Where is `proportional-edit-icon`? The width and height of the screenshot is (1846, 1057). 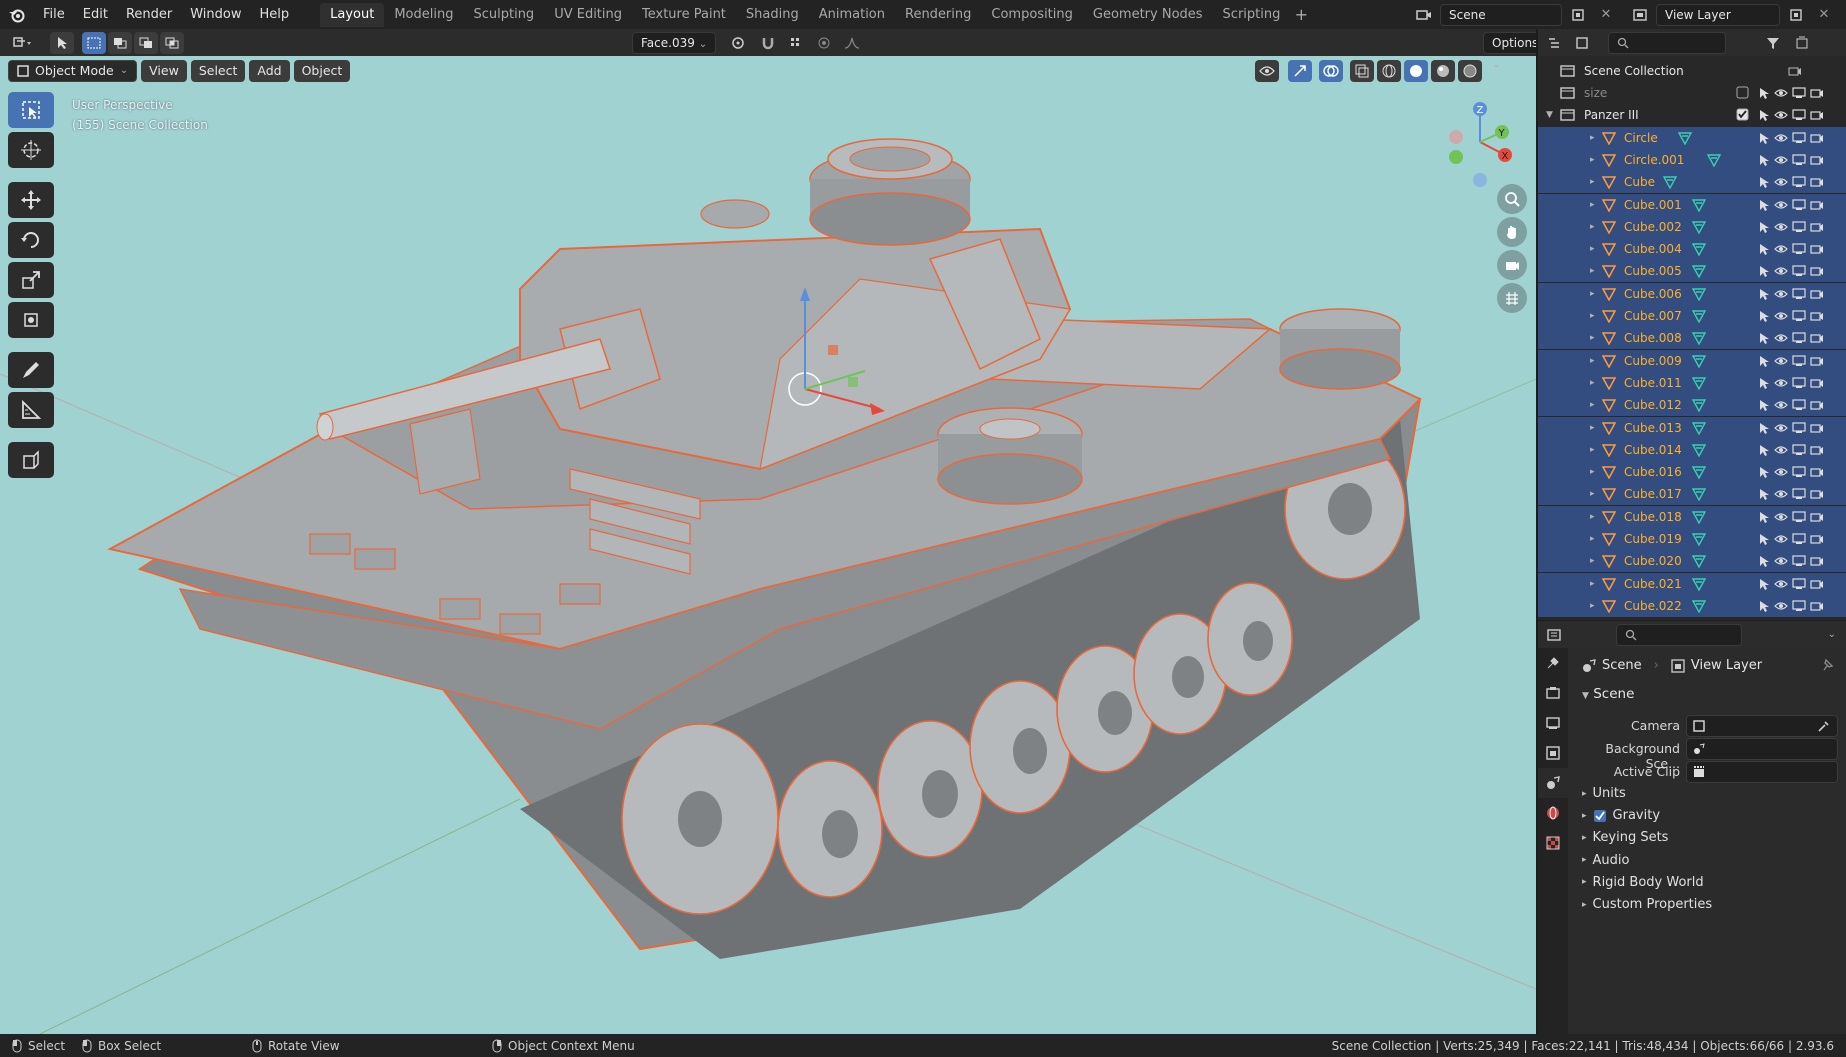
proportional-edit-icon is located at coordinates (824, 43).